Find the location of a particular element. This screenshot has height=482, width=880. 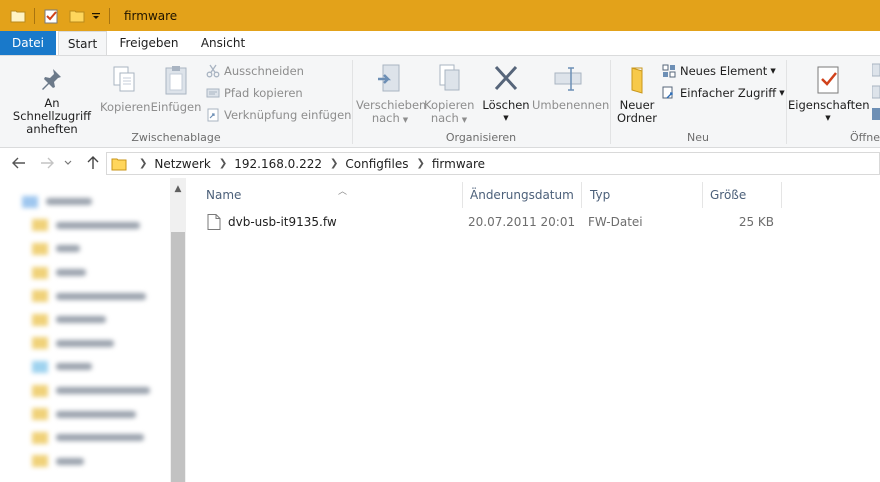

file-name: dvb-usb-it9135.fw is located at coordinates (282, 222).